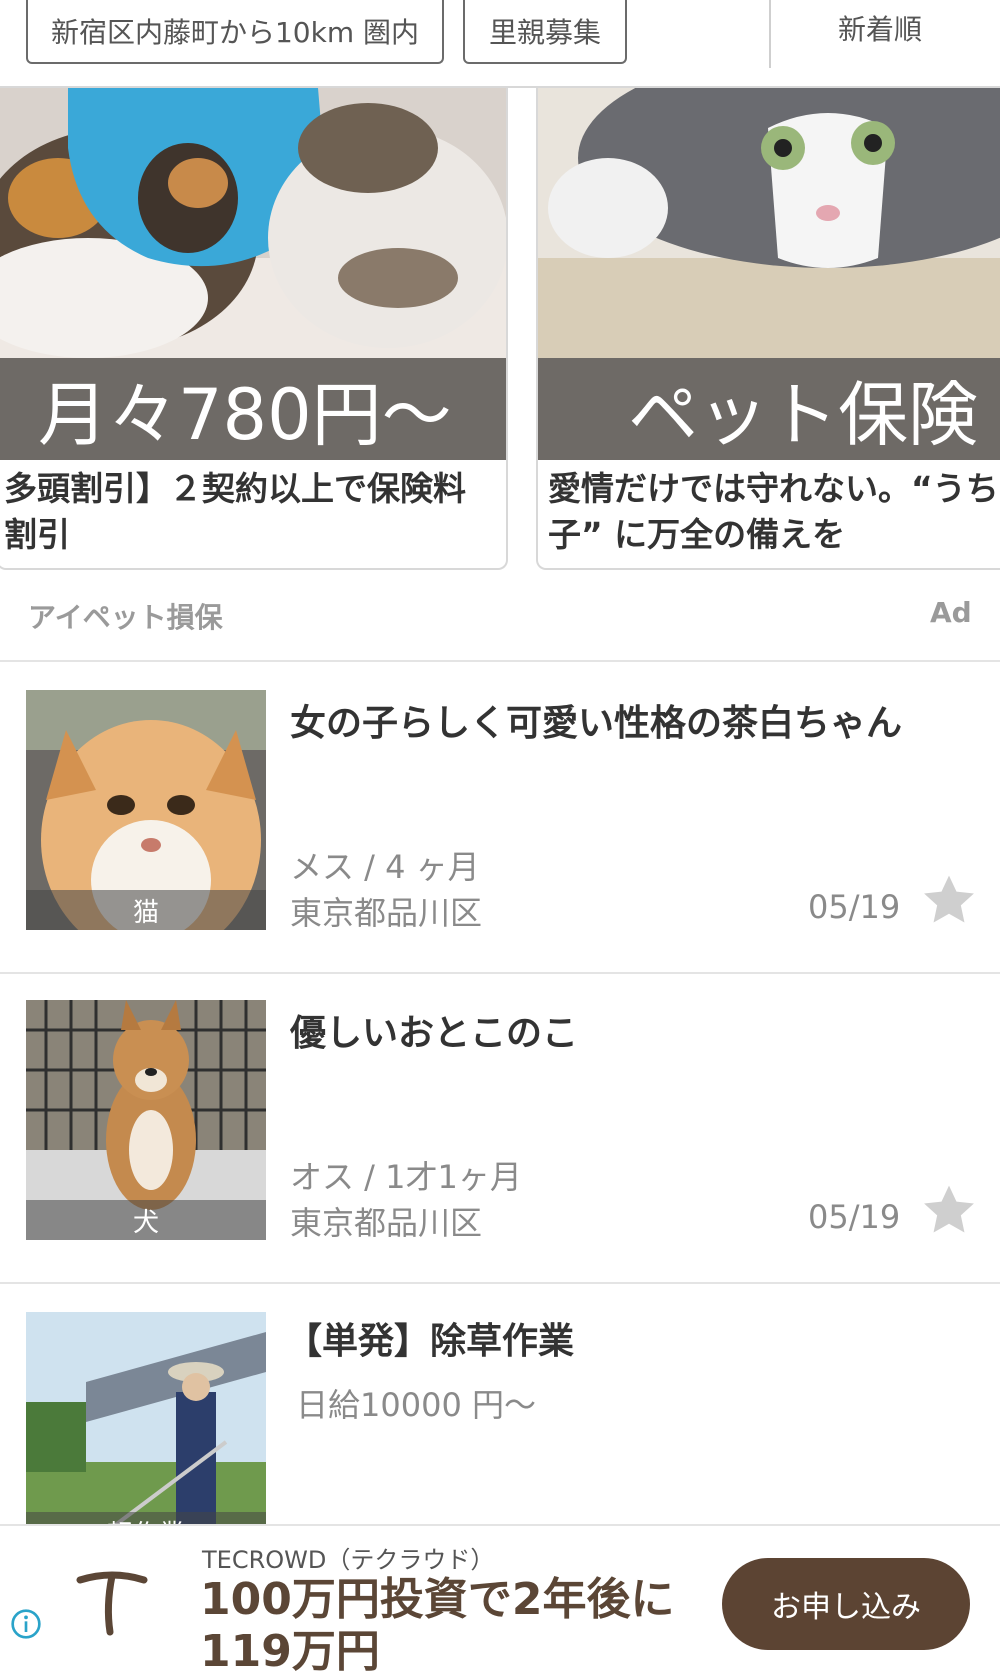  I want to click on listing-thumbnail: 猫, so click(146, 810).